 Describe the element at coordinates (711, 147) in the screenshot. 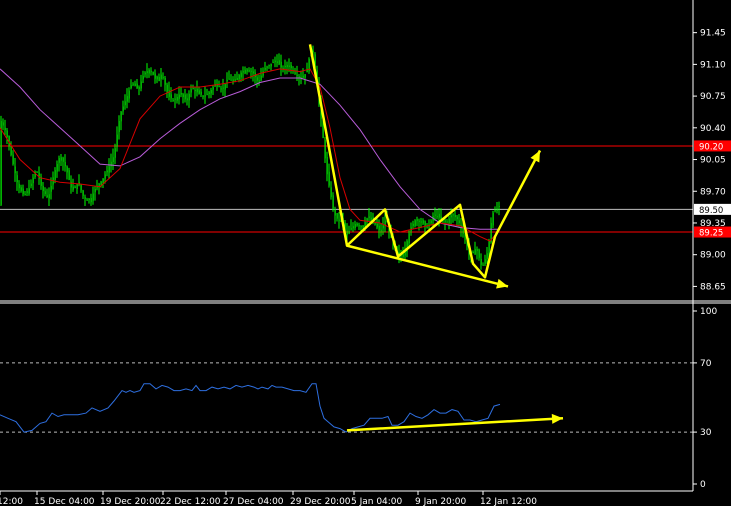

I see `level-tag-0: 90.20` at that location.